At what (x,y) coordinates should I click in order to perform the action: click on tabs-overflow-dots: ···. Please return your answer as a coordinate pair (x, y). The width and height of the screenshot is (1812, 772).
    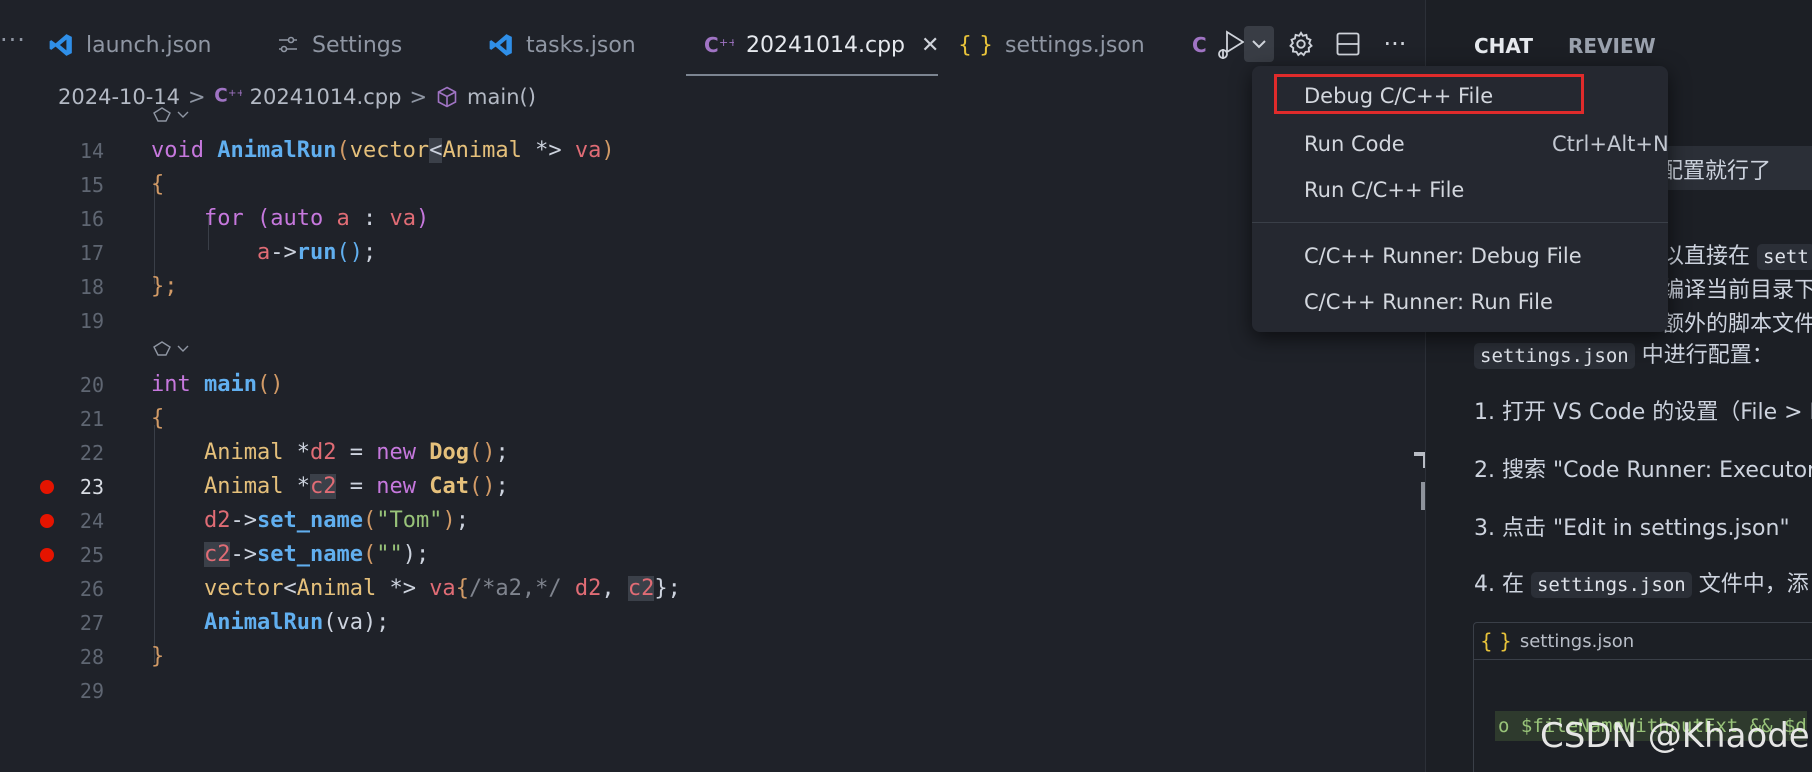
    Looking at the image, I should click on (13, 40).